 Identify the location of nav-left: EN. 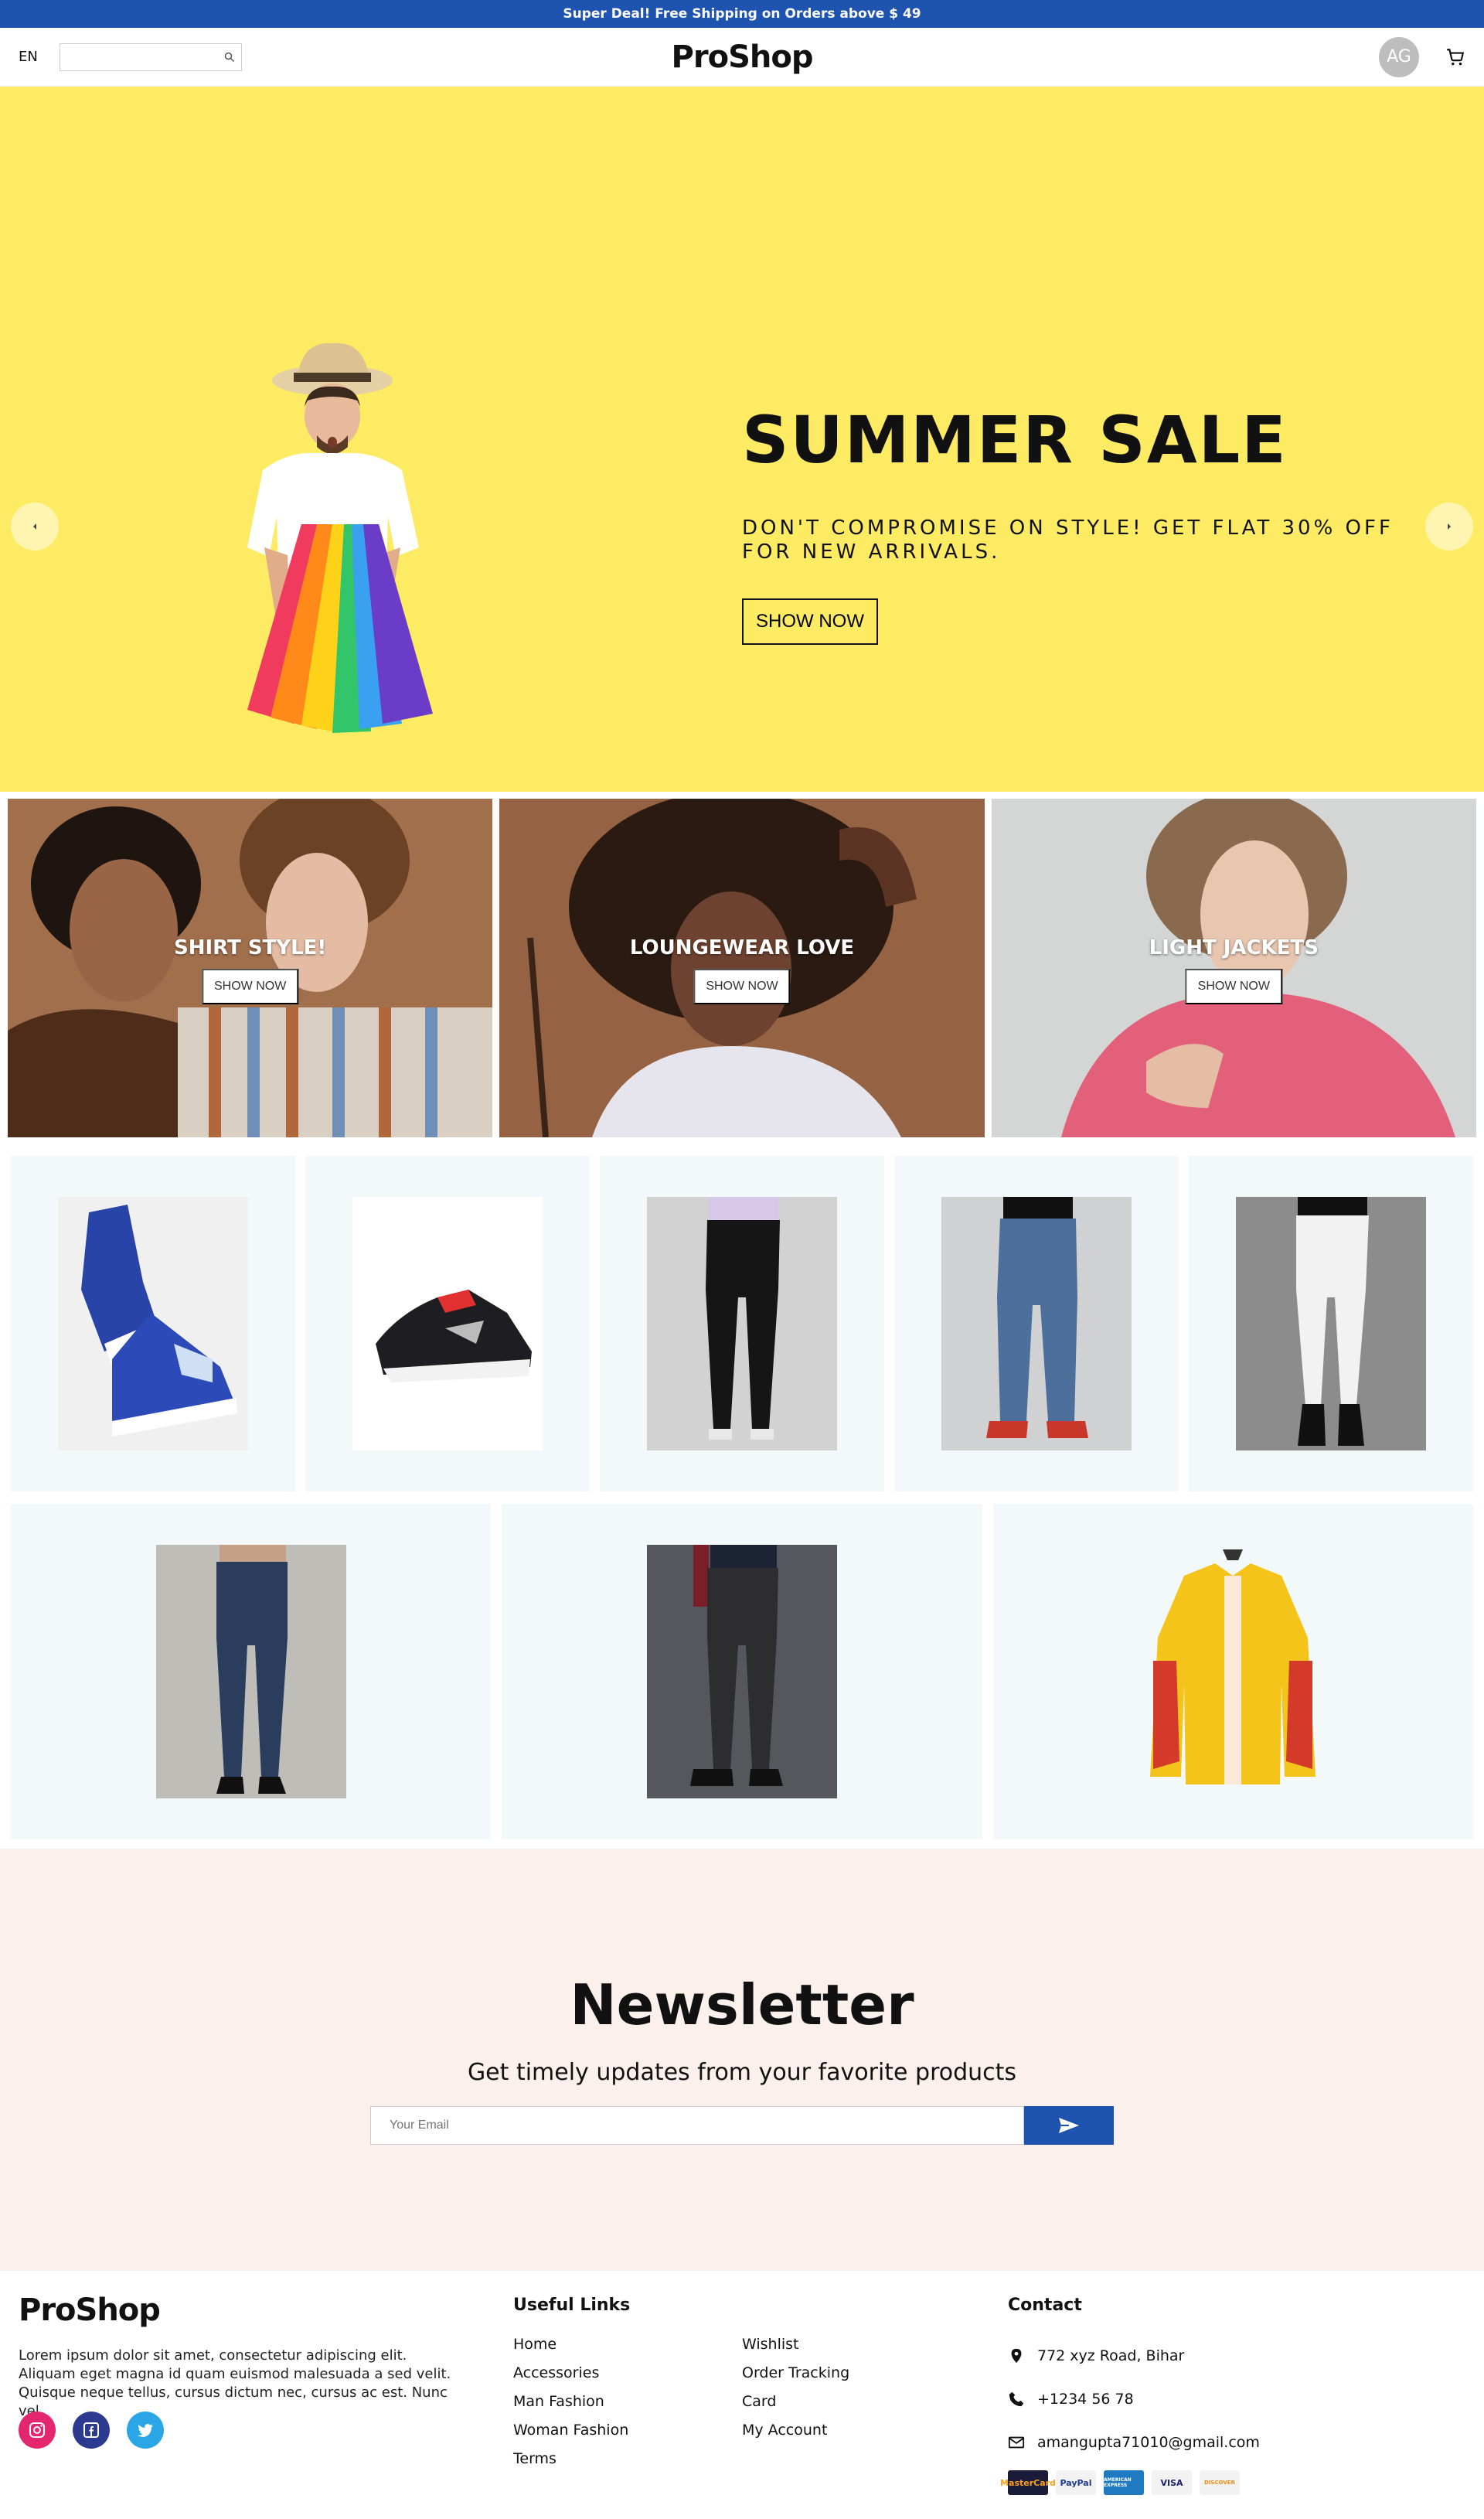
(130, 57).